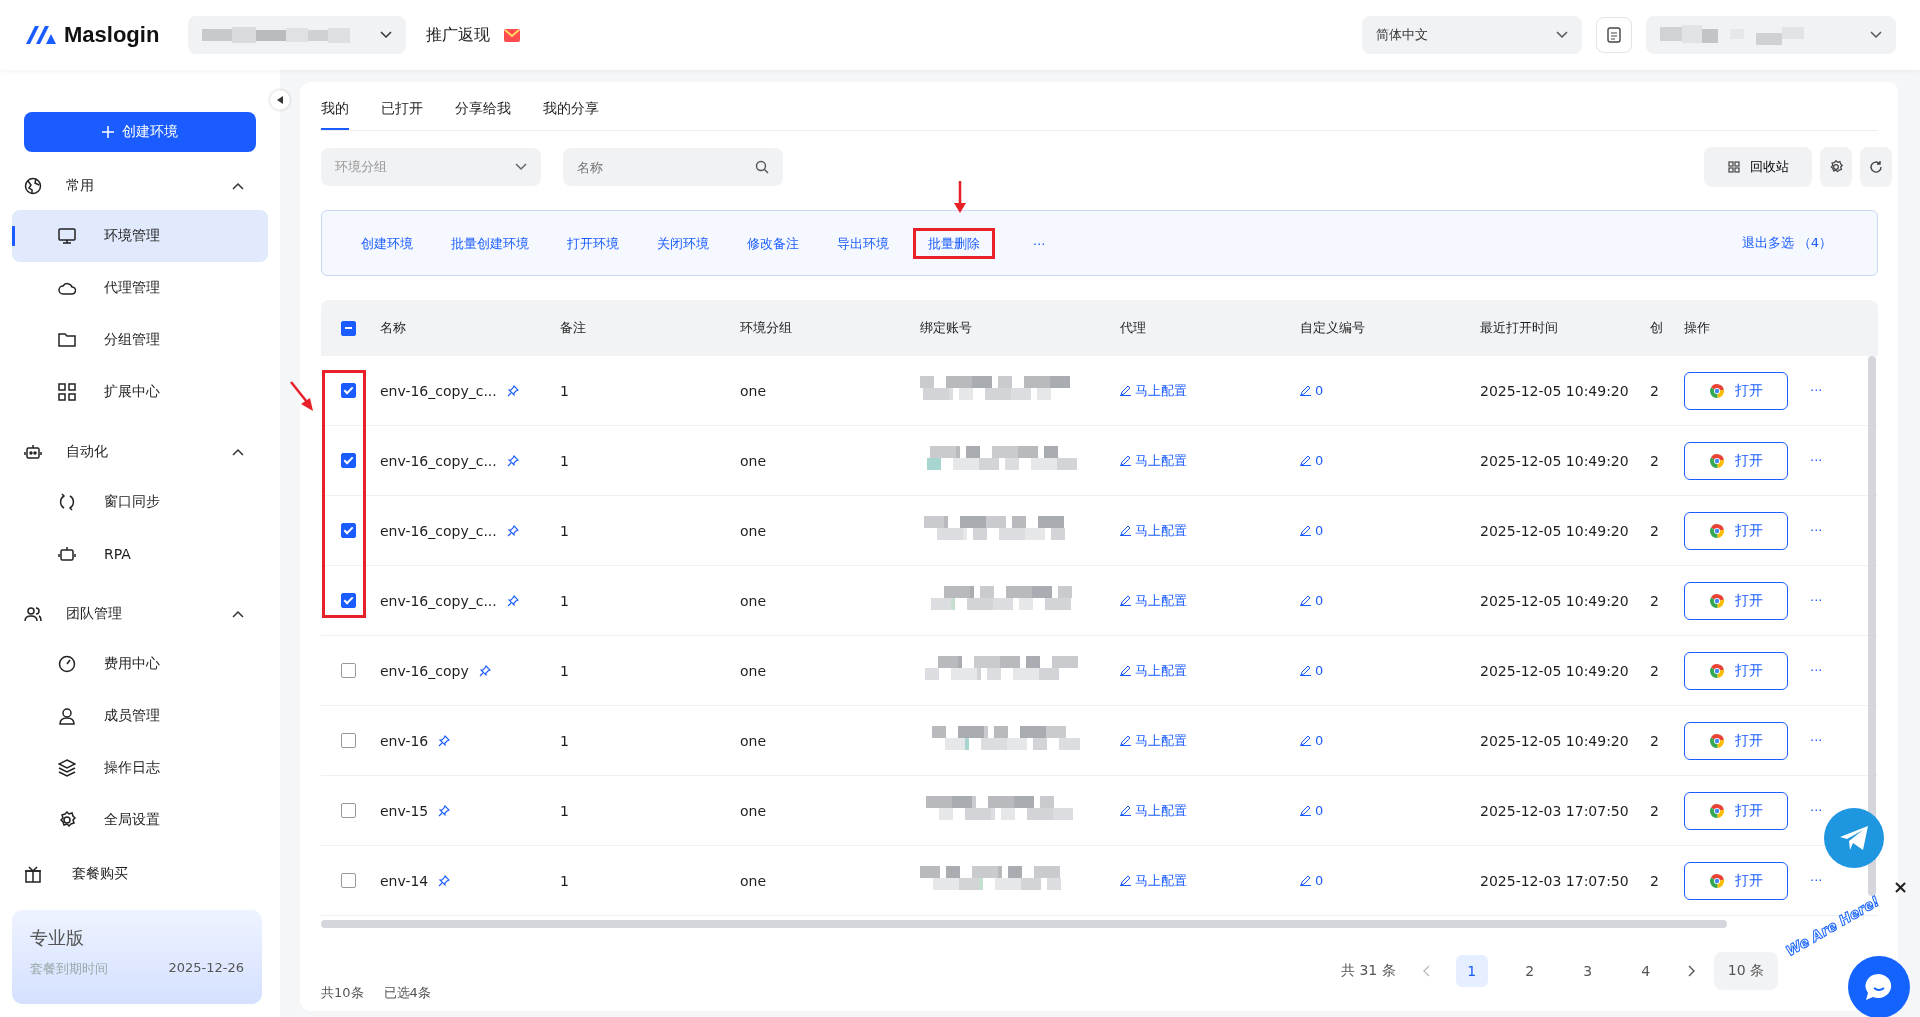  Describe the element at coordinates (1645, 971) in the screenshot. I see `page-number: 4` at that location.